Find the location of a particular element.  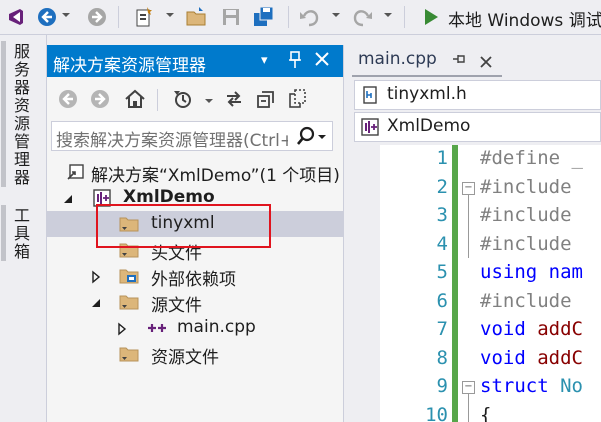

tree-node-label: XmlDemo is located at coordinates (169, 197).